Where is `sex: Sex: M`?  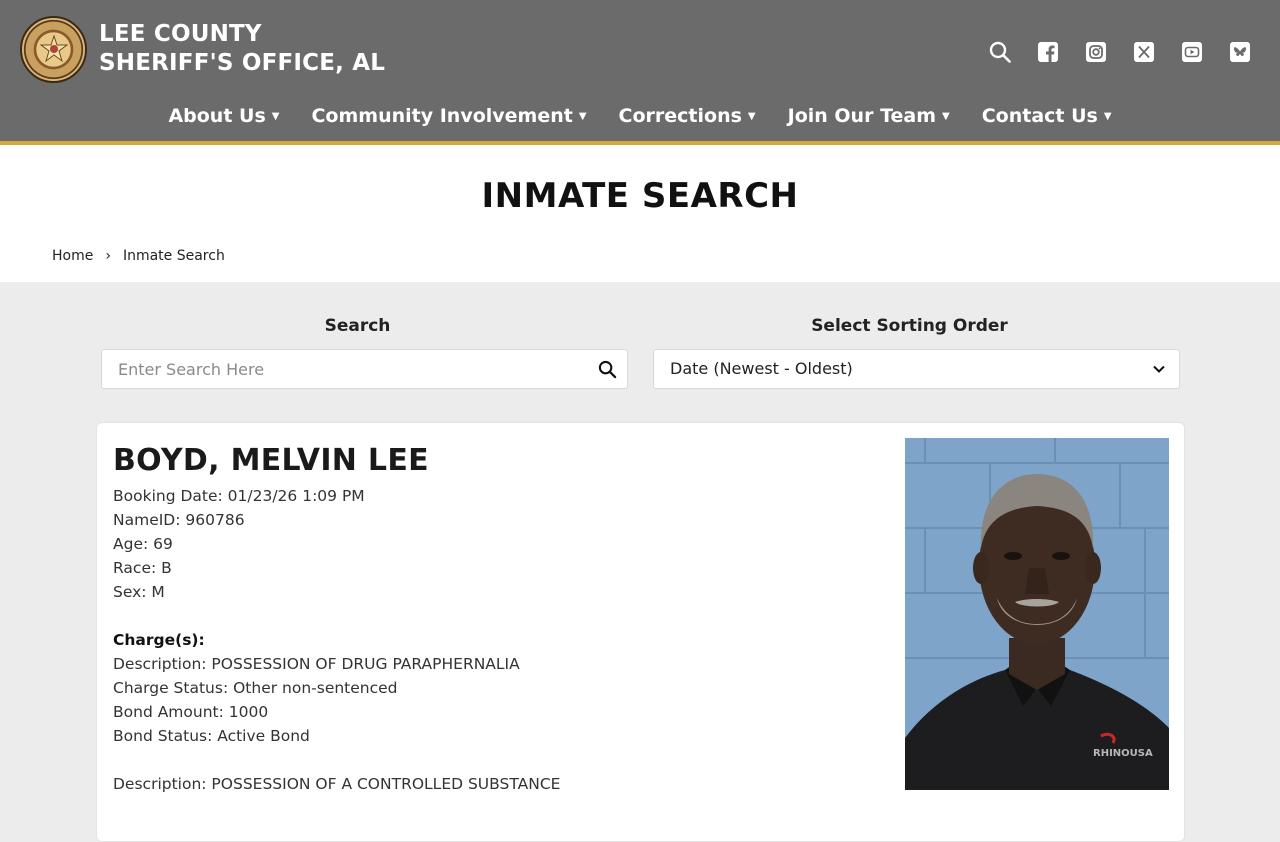
sex: Sex: M is located at coordinates (139, 592).